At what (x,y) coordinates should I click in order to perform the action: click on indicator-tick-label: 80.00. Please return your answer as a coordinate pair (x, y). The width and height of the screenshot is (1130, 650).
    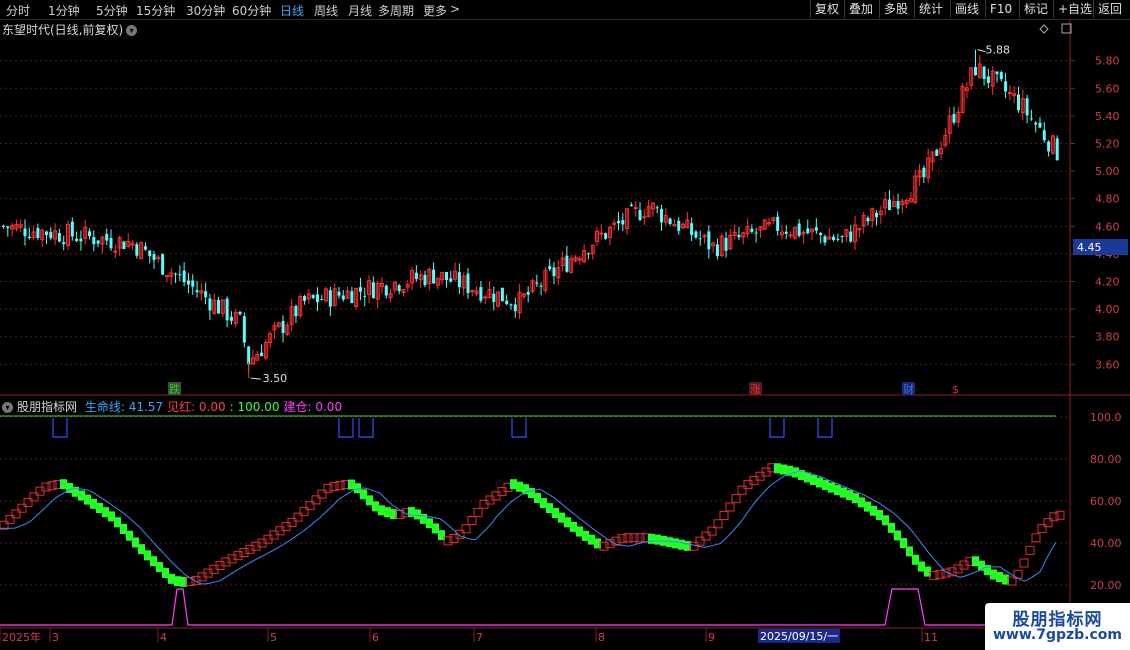
    Looking at the image, I should click on (1106, 459).